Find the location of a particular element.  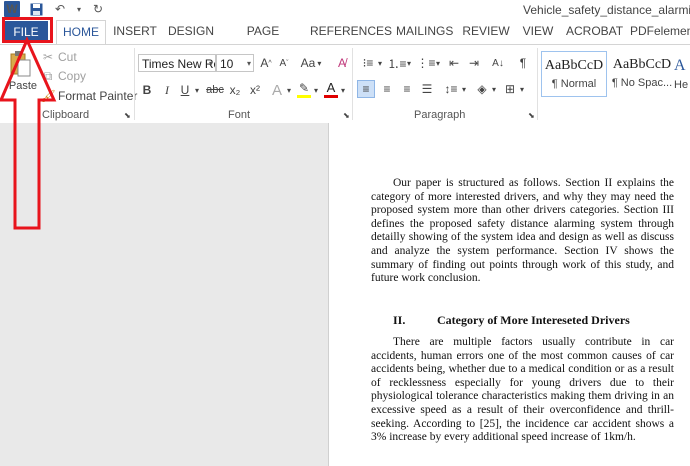

clear-formatting-icon: A̸ is located at coordinates (342, 63).